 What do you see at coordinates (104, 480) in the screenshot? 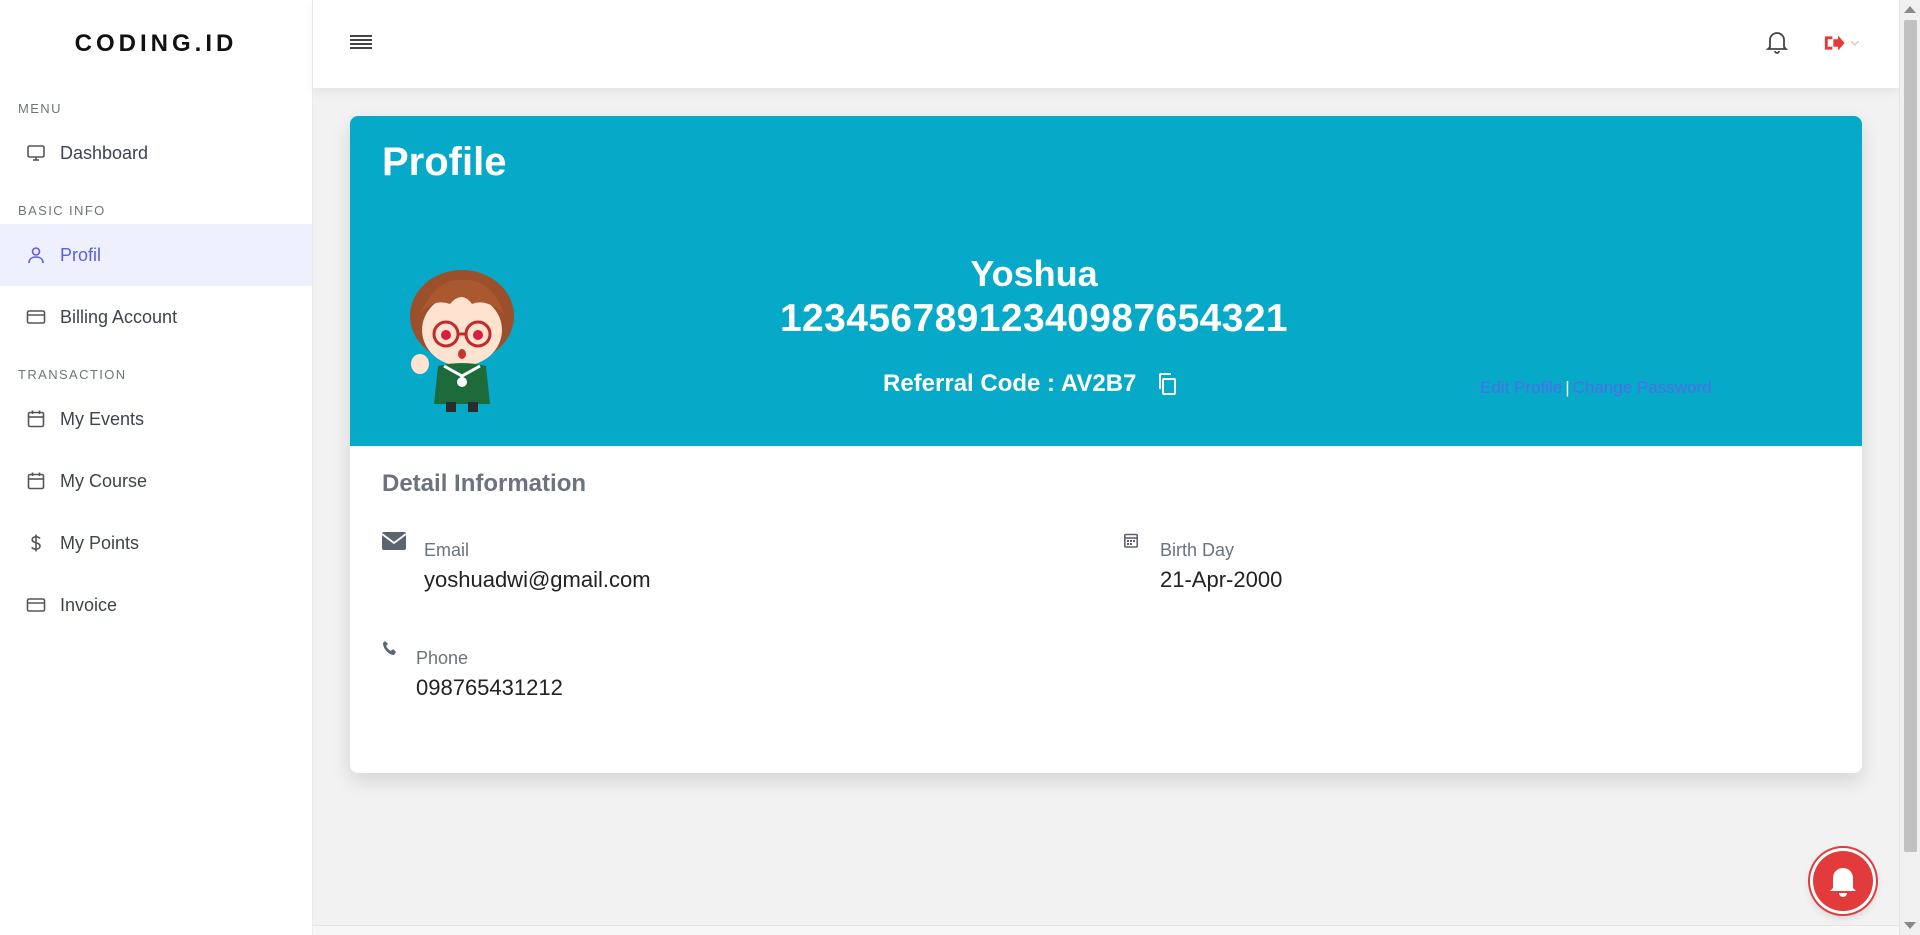
I see `sidebar-item-label: My Course` at bounding box center [104, 480].